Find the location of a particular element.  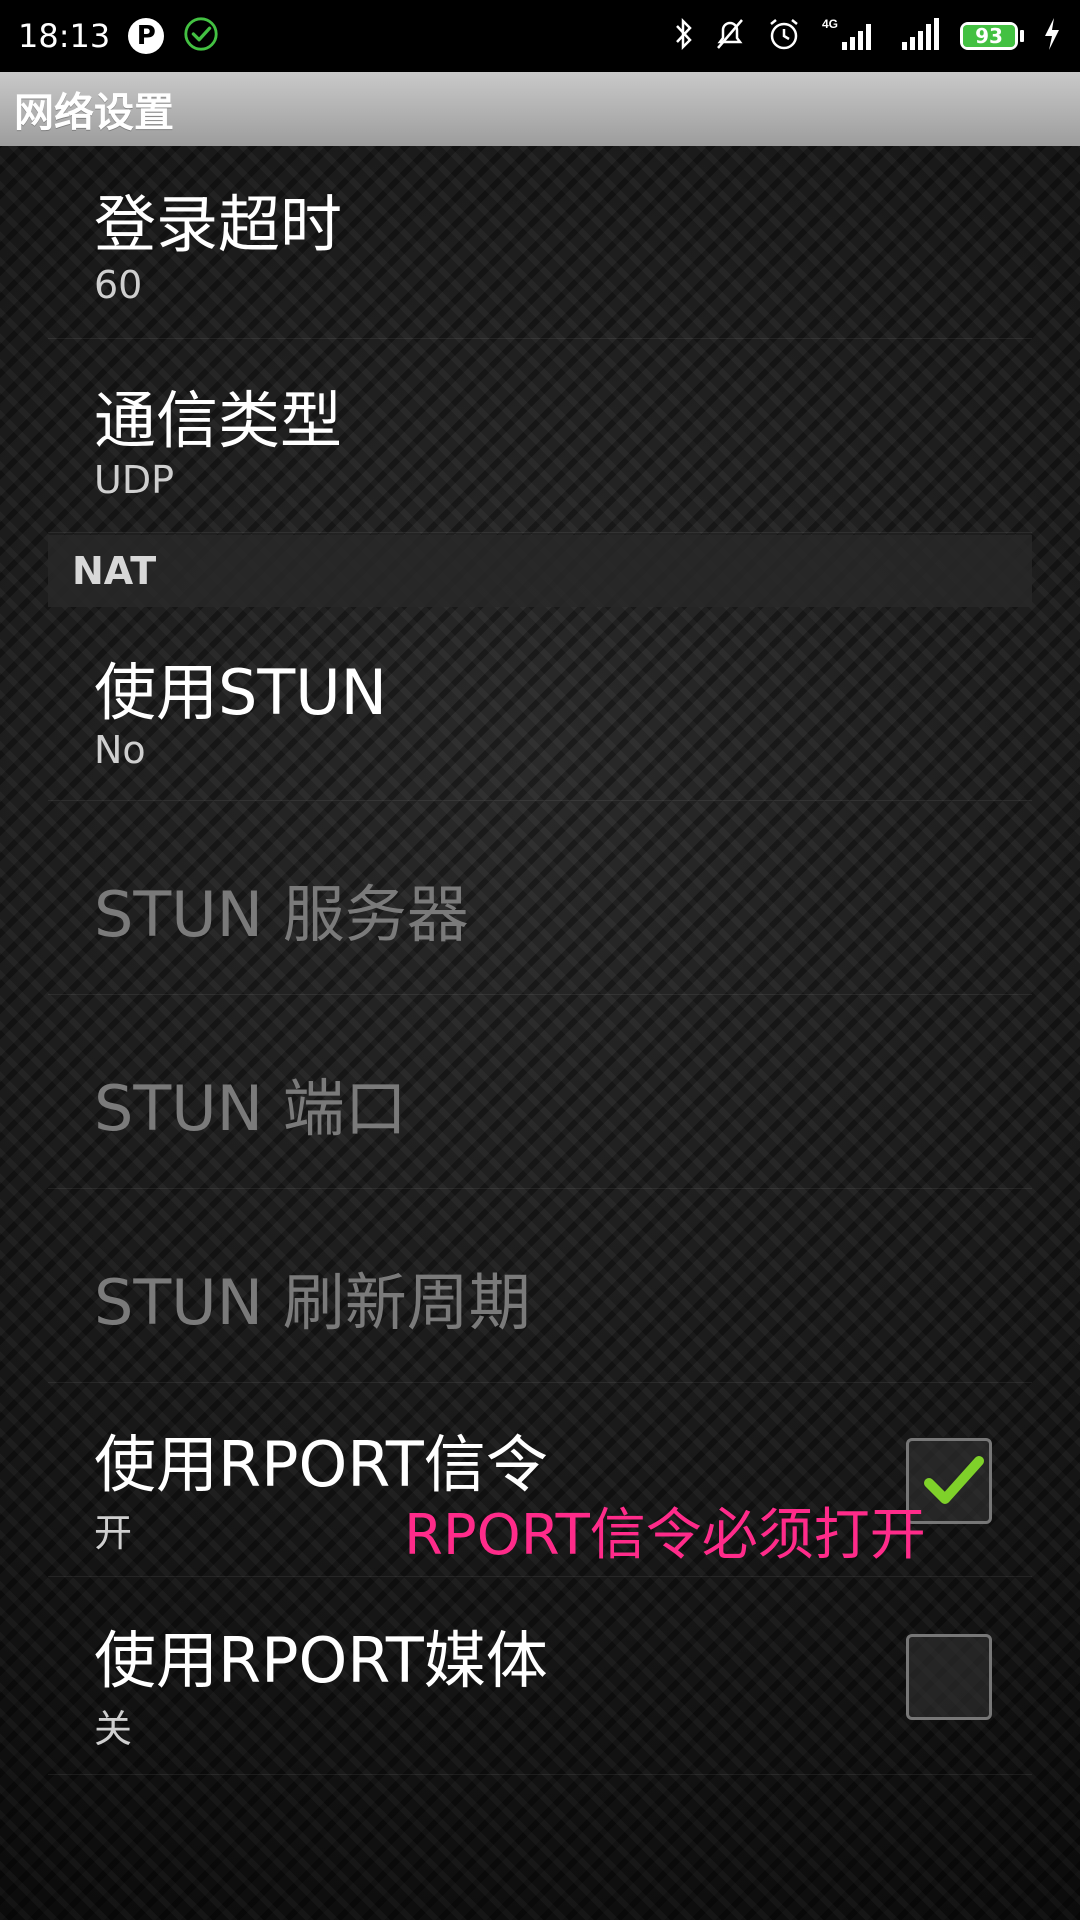

pref-stun-port-label: STUN 端口 is located at coordinates (250, 1108).